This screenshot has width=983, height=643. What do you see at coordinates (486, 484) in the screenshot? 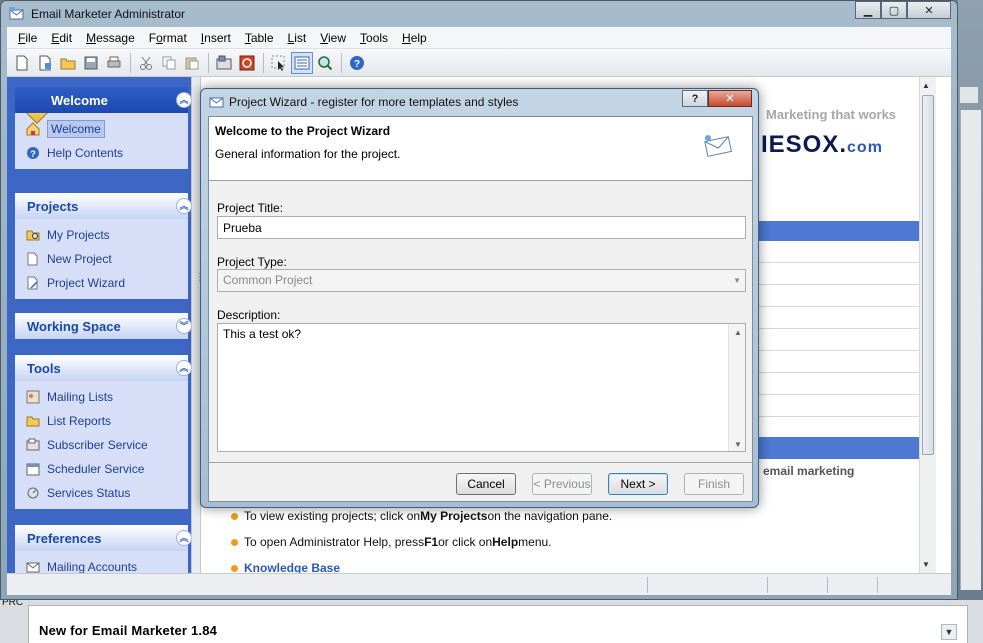
I see `cancel-button: Cancel` at bounding box center [486, 484].